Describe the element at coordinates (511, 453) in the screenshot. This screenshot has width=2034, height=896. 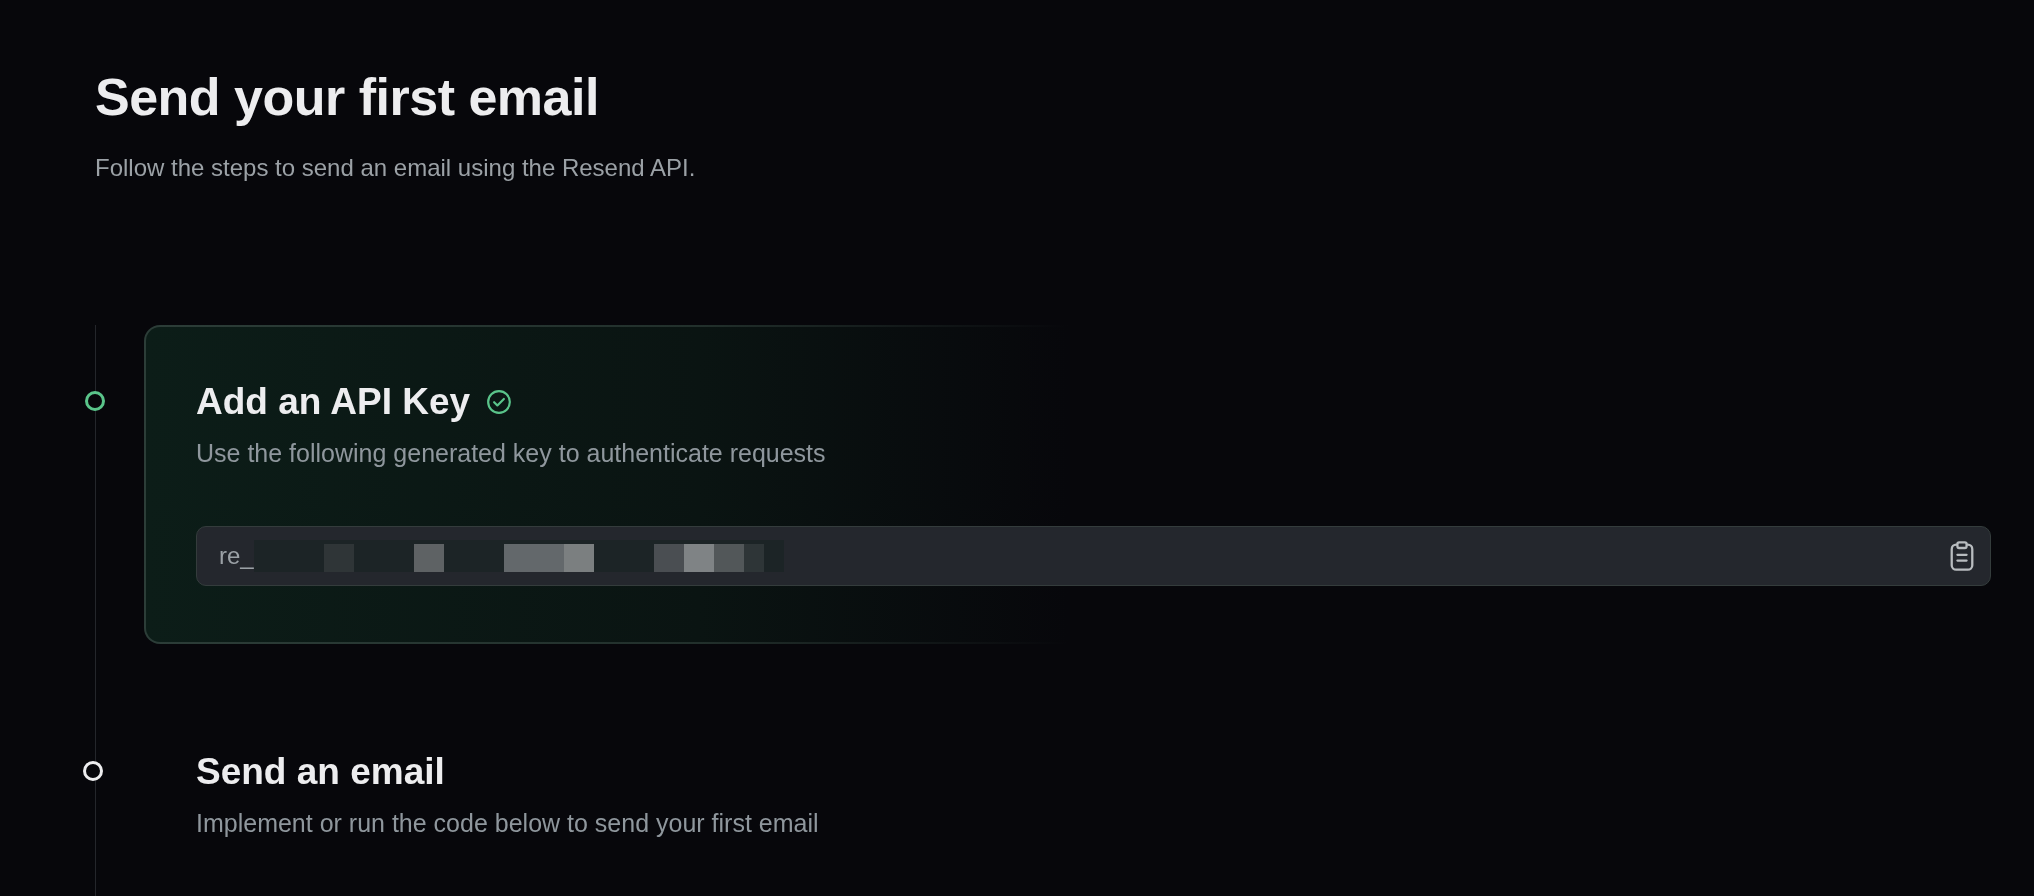
I see `step-description: Use the following generated key to authenticate requests` at that location.